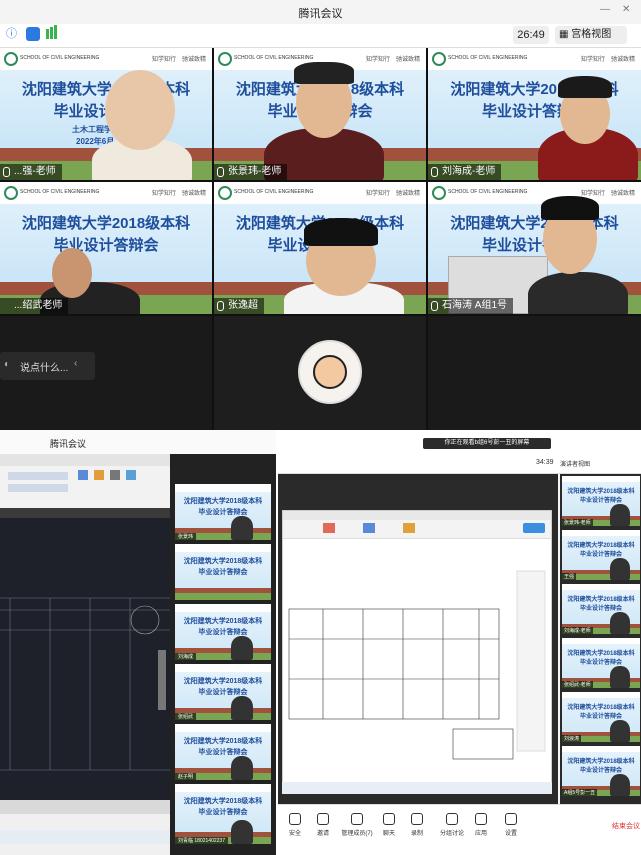 The image size is (641, 855). I want to click on participant-video, so click(578, 293).